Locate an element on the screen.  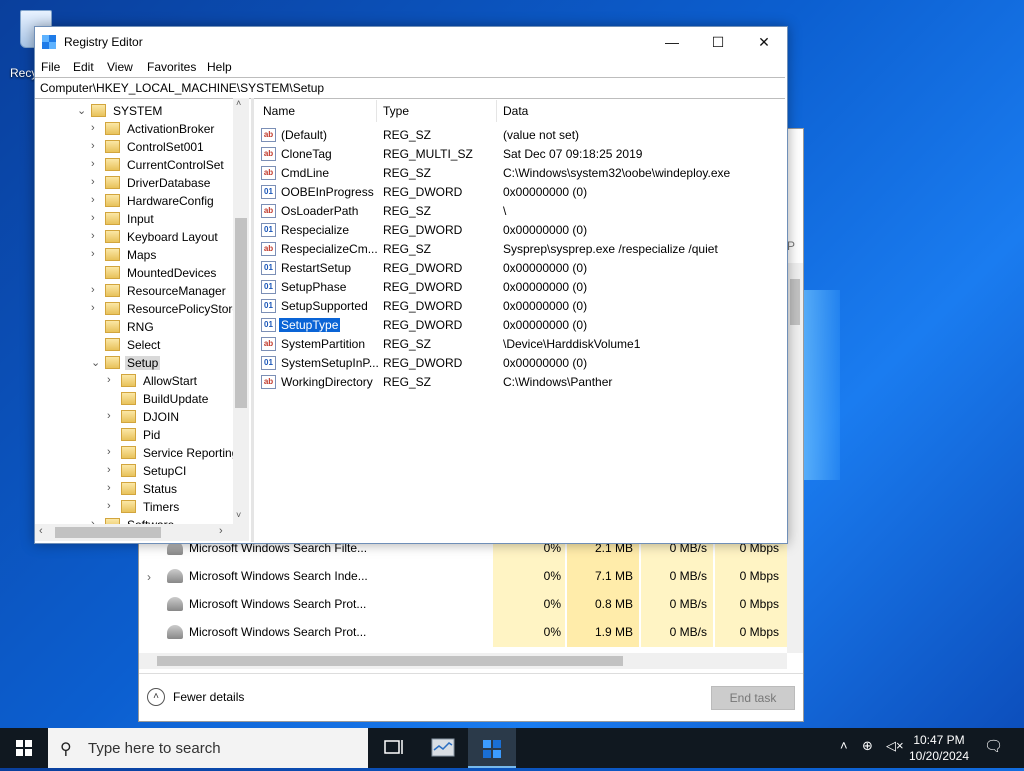
notifications-icon: 🗨 is located at coordinates (993, 746).